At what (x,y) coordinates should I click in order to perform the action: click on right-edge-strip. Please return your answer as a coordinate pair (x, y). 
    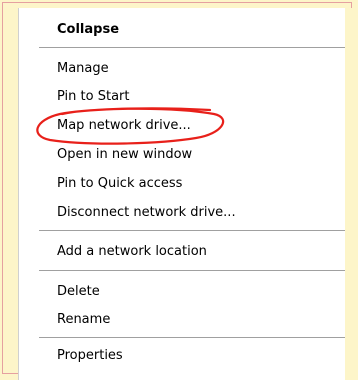
    Looking at the image, I should click on (351, 193).